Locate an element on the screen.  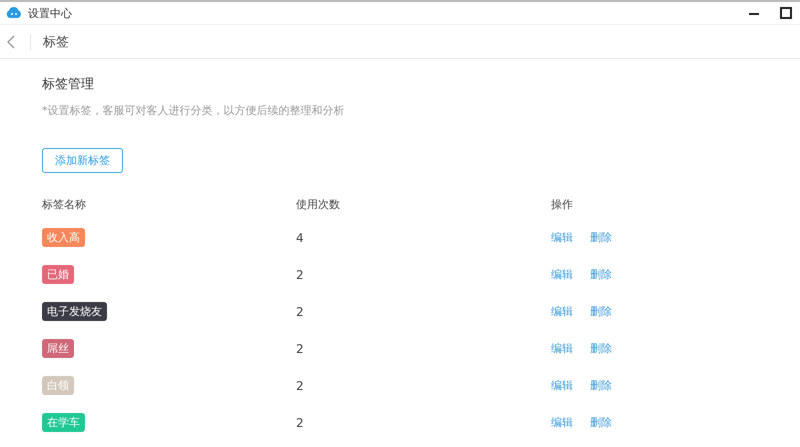
maximize-icon is located at coordinates (786, 13).